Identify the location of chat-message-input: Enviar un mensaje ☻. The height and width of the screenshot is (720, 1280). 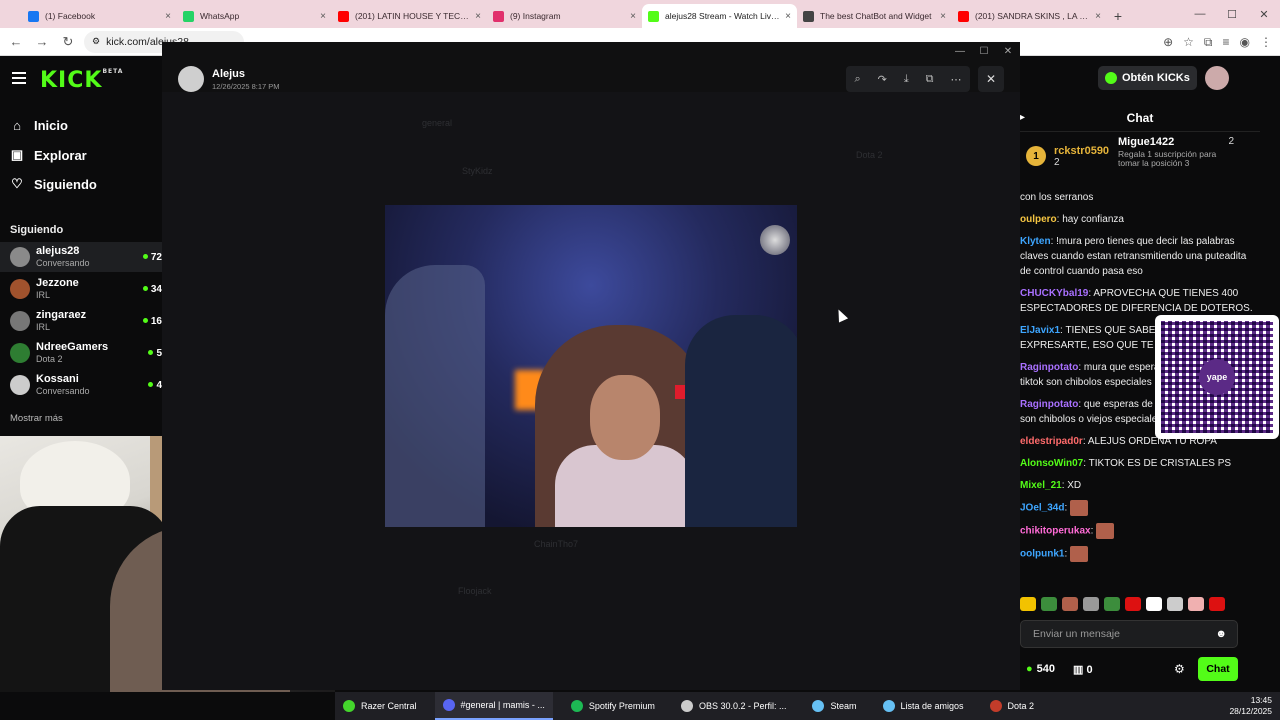
(1129, 634).